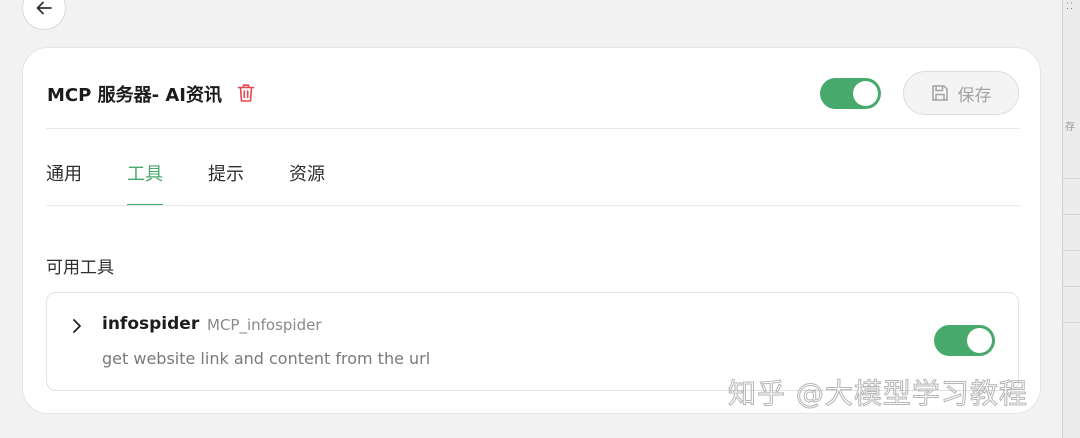 This screenshot has width=1080, height=438. I want to click on adjacent-window-edge: ⁚⁚ 存, so click(1071, 219).